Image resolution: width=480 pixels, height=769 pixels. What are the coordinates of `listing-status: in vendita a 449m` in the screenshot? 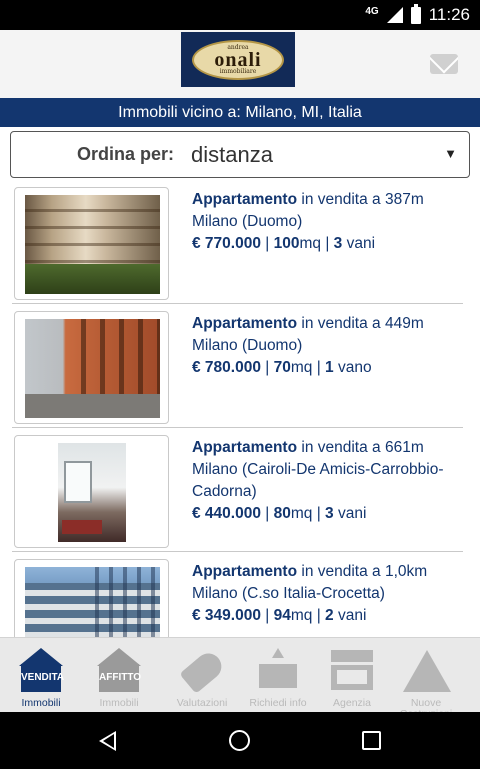 It's located at (360, 323).